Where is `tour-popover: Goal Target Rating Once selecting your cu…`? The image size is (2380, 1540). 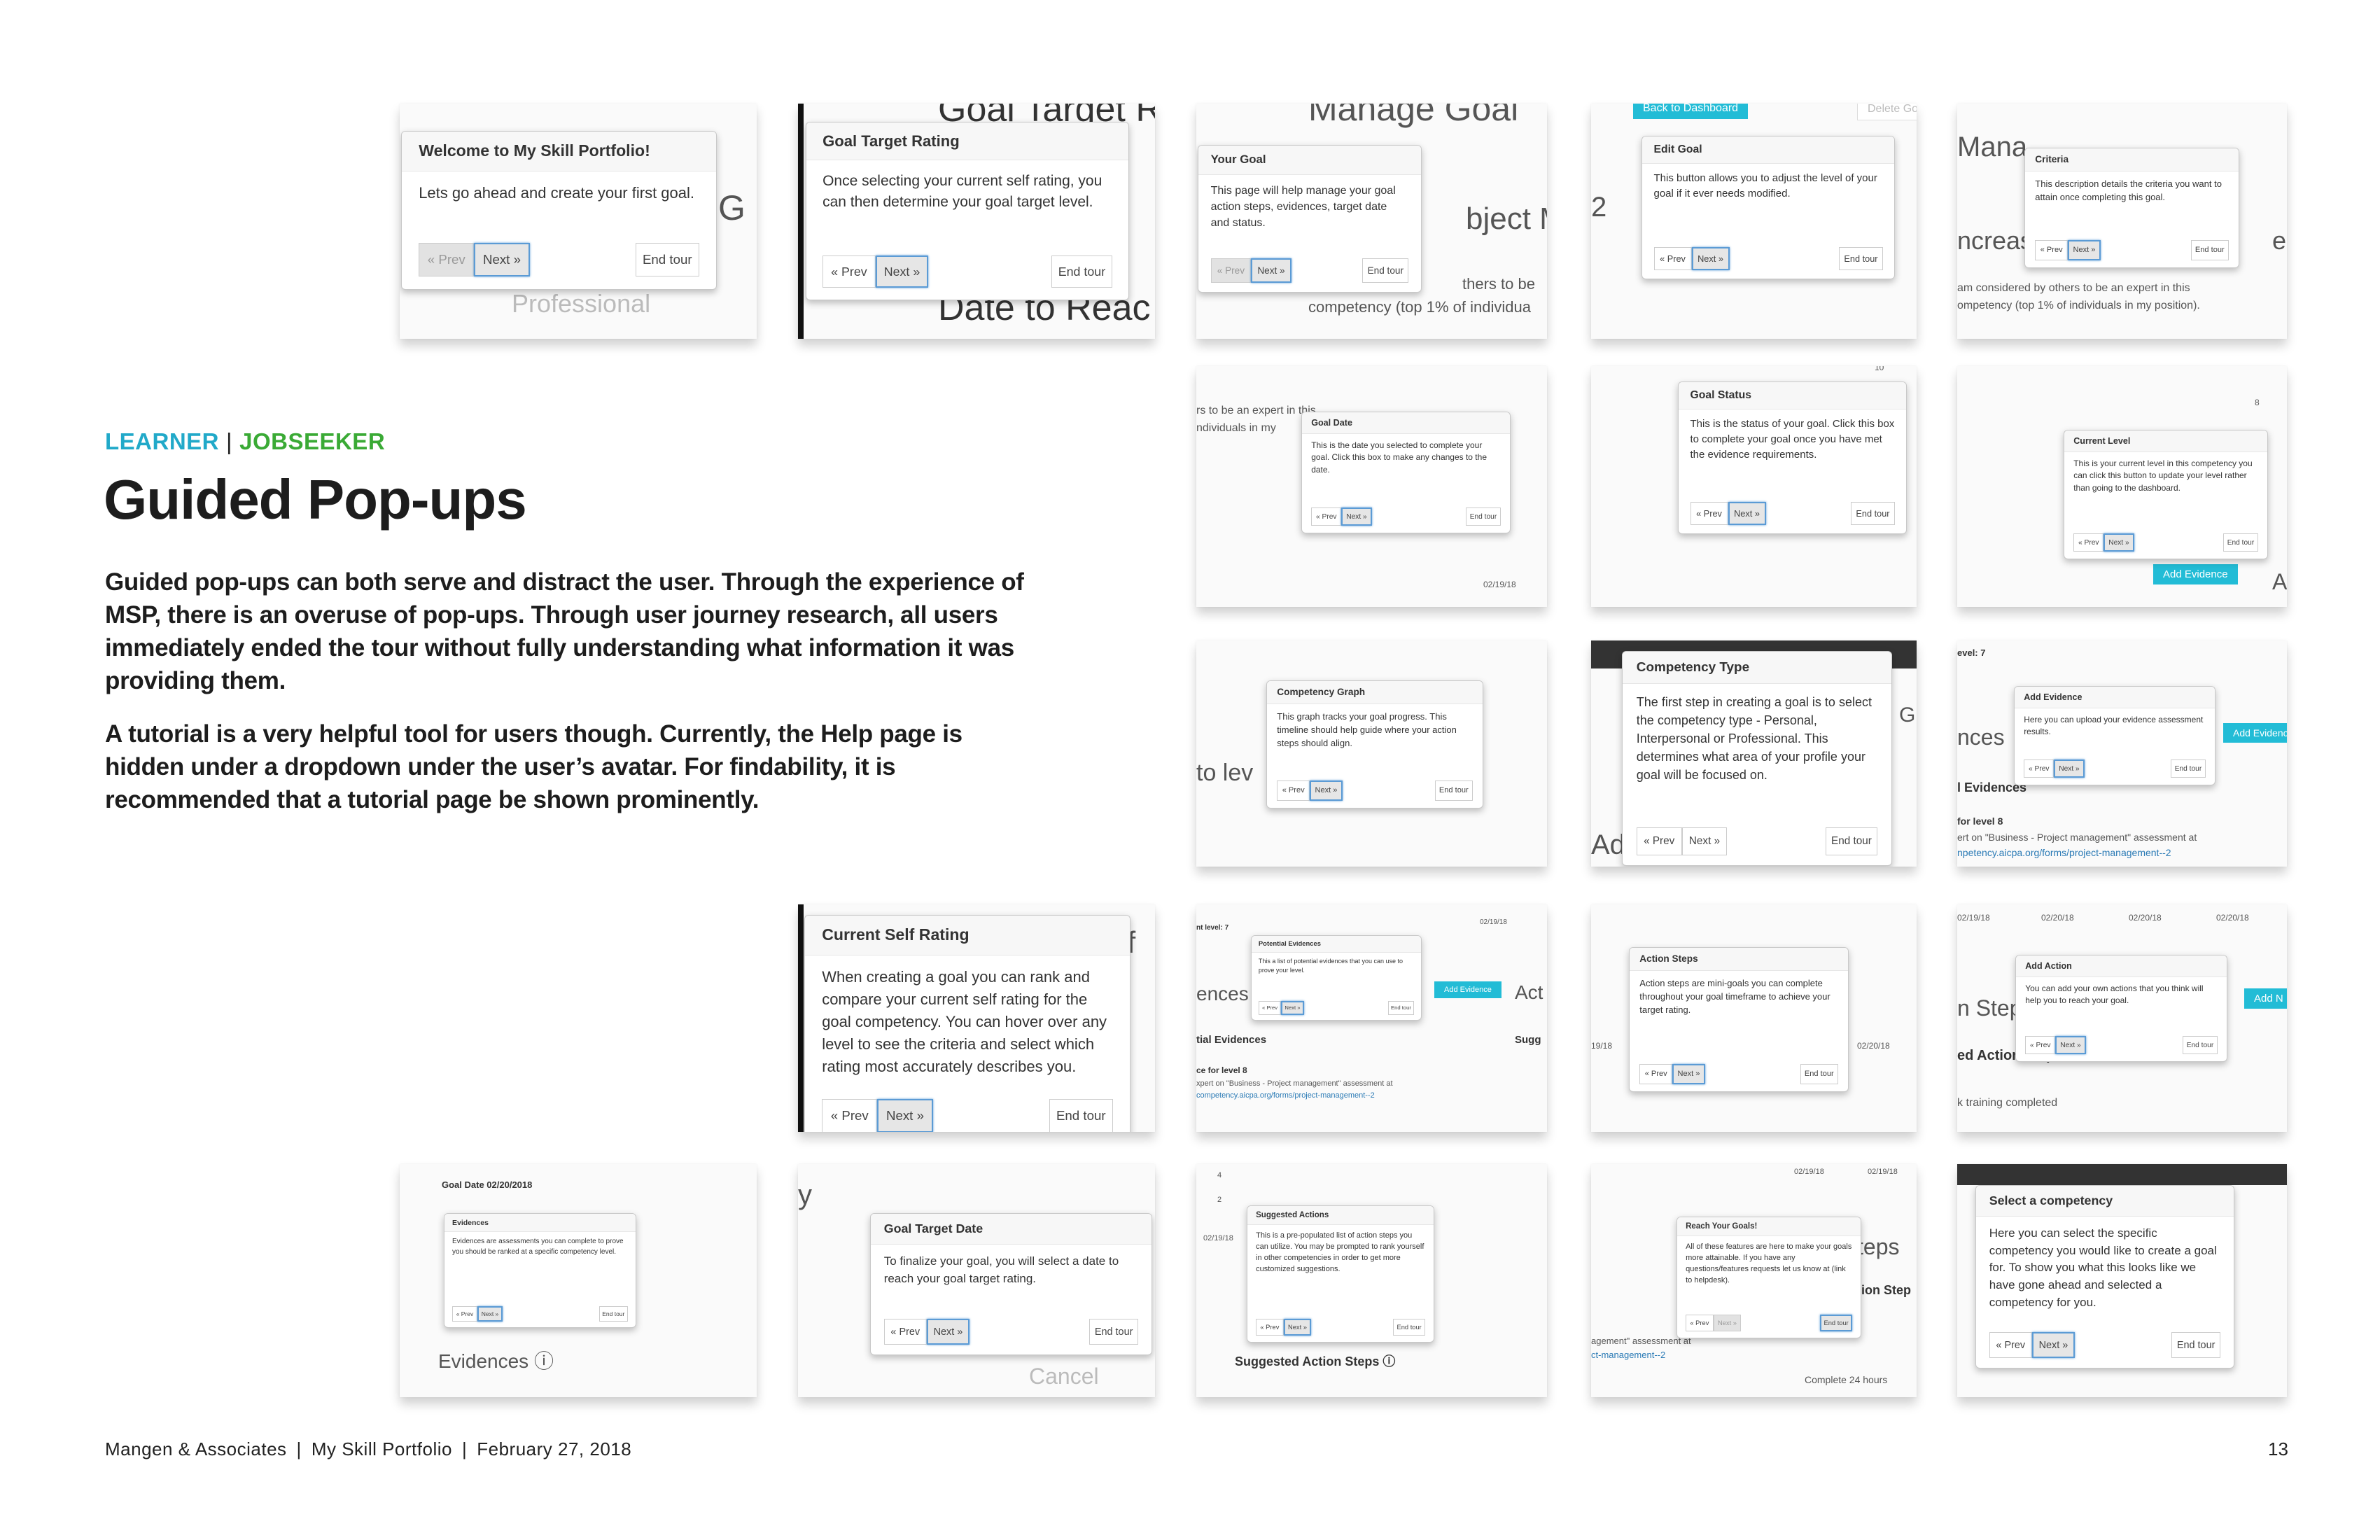
tour-popover: Goal Target Rating Once selecting your cu… is located at coordinates (967, 211).